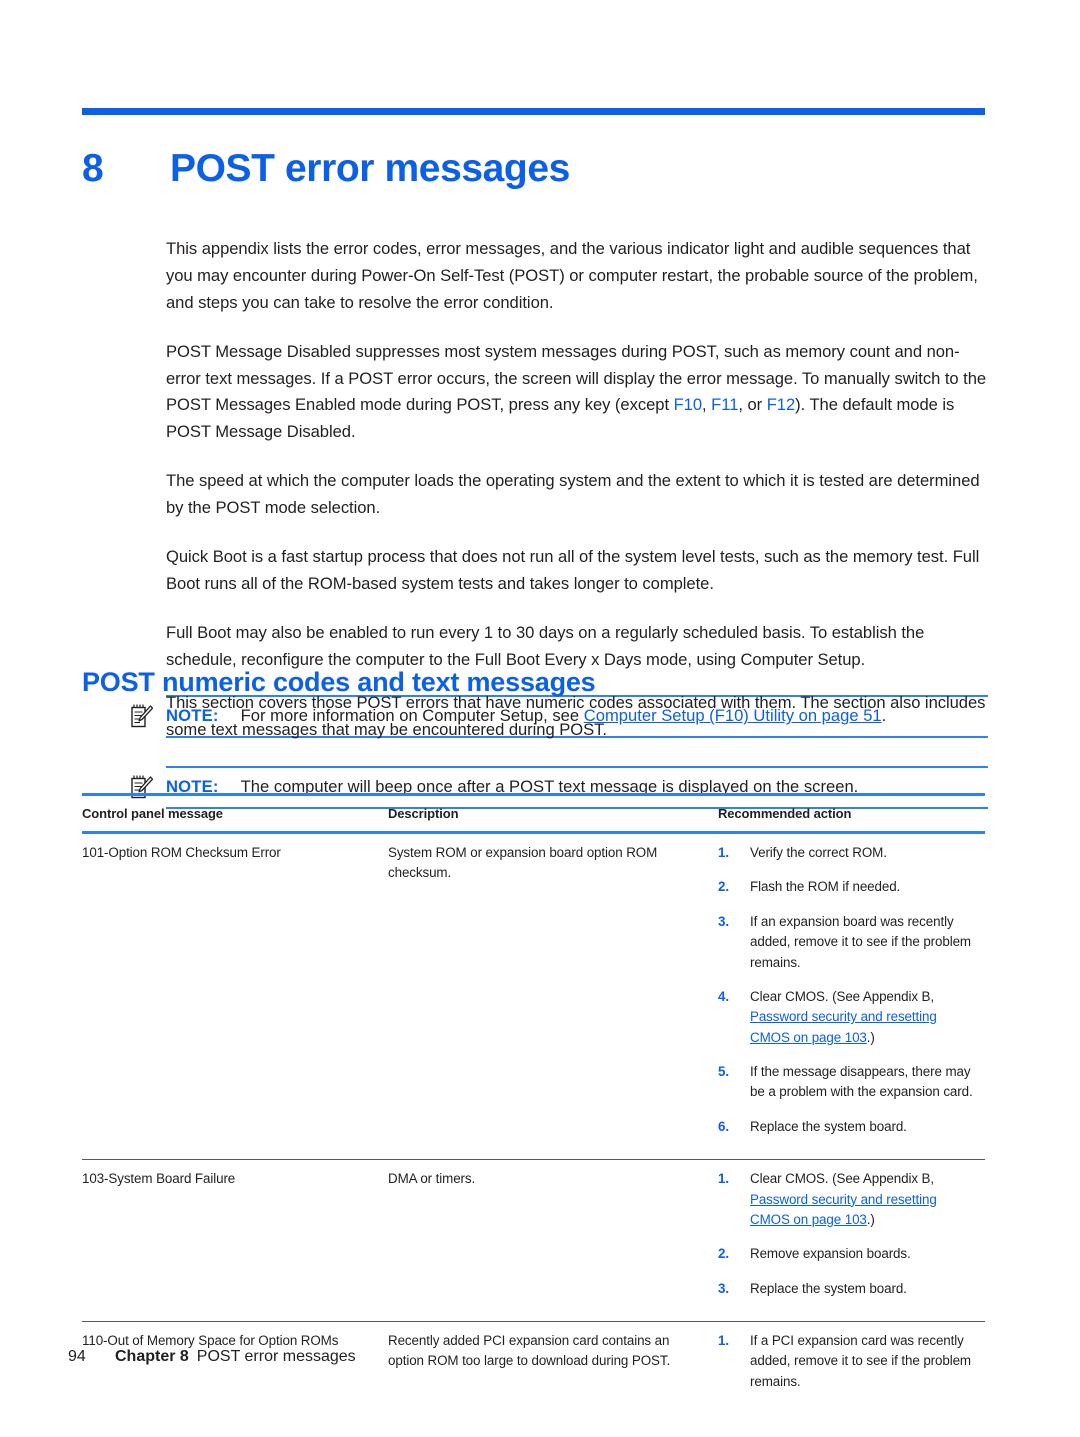 The image size is (1080, 1437). I want to click on key-f10-reference: F10, so click(688, 404).